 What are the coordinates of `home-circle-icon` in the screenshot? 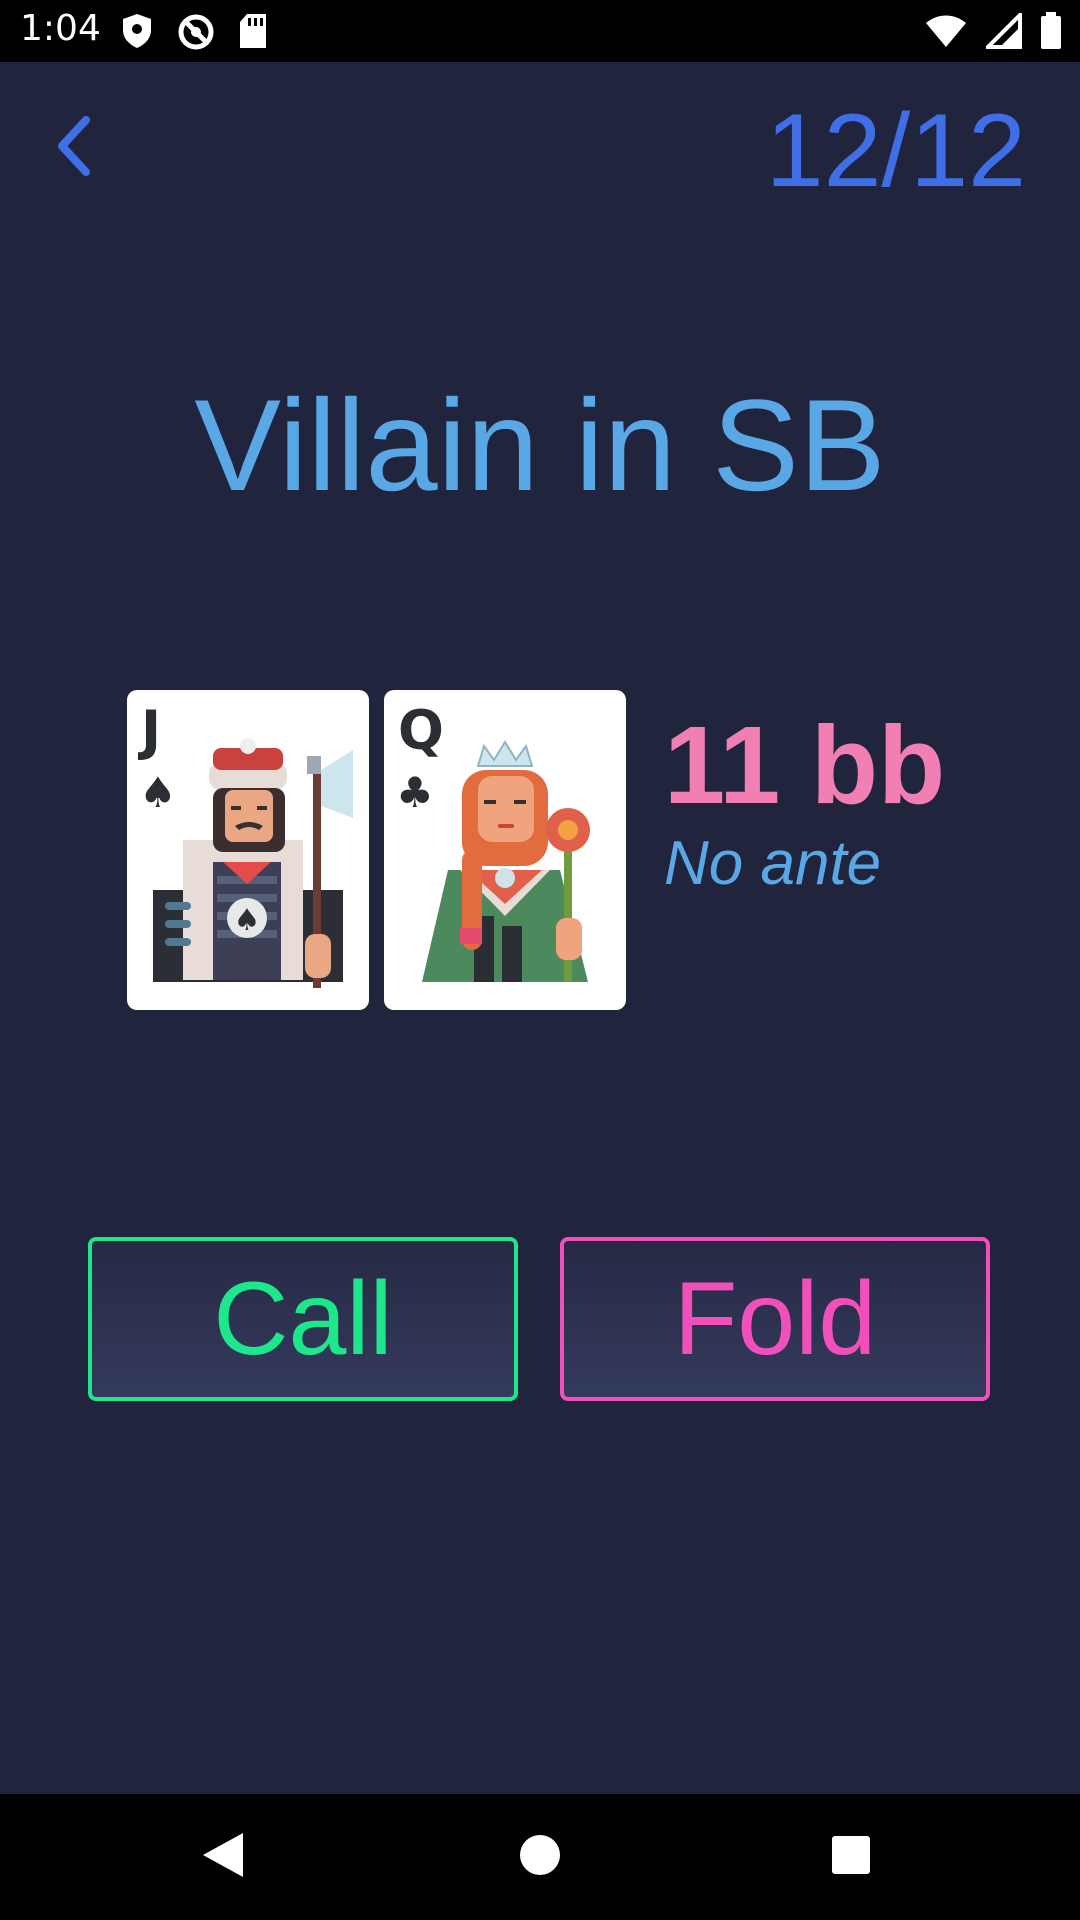 It's located at (540, 1857).